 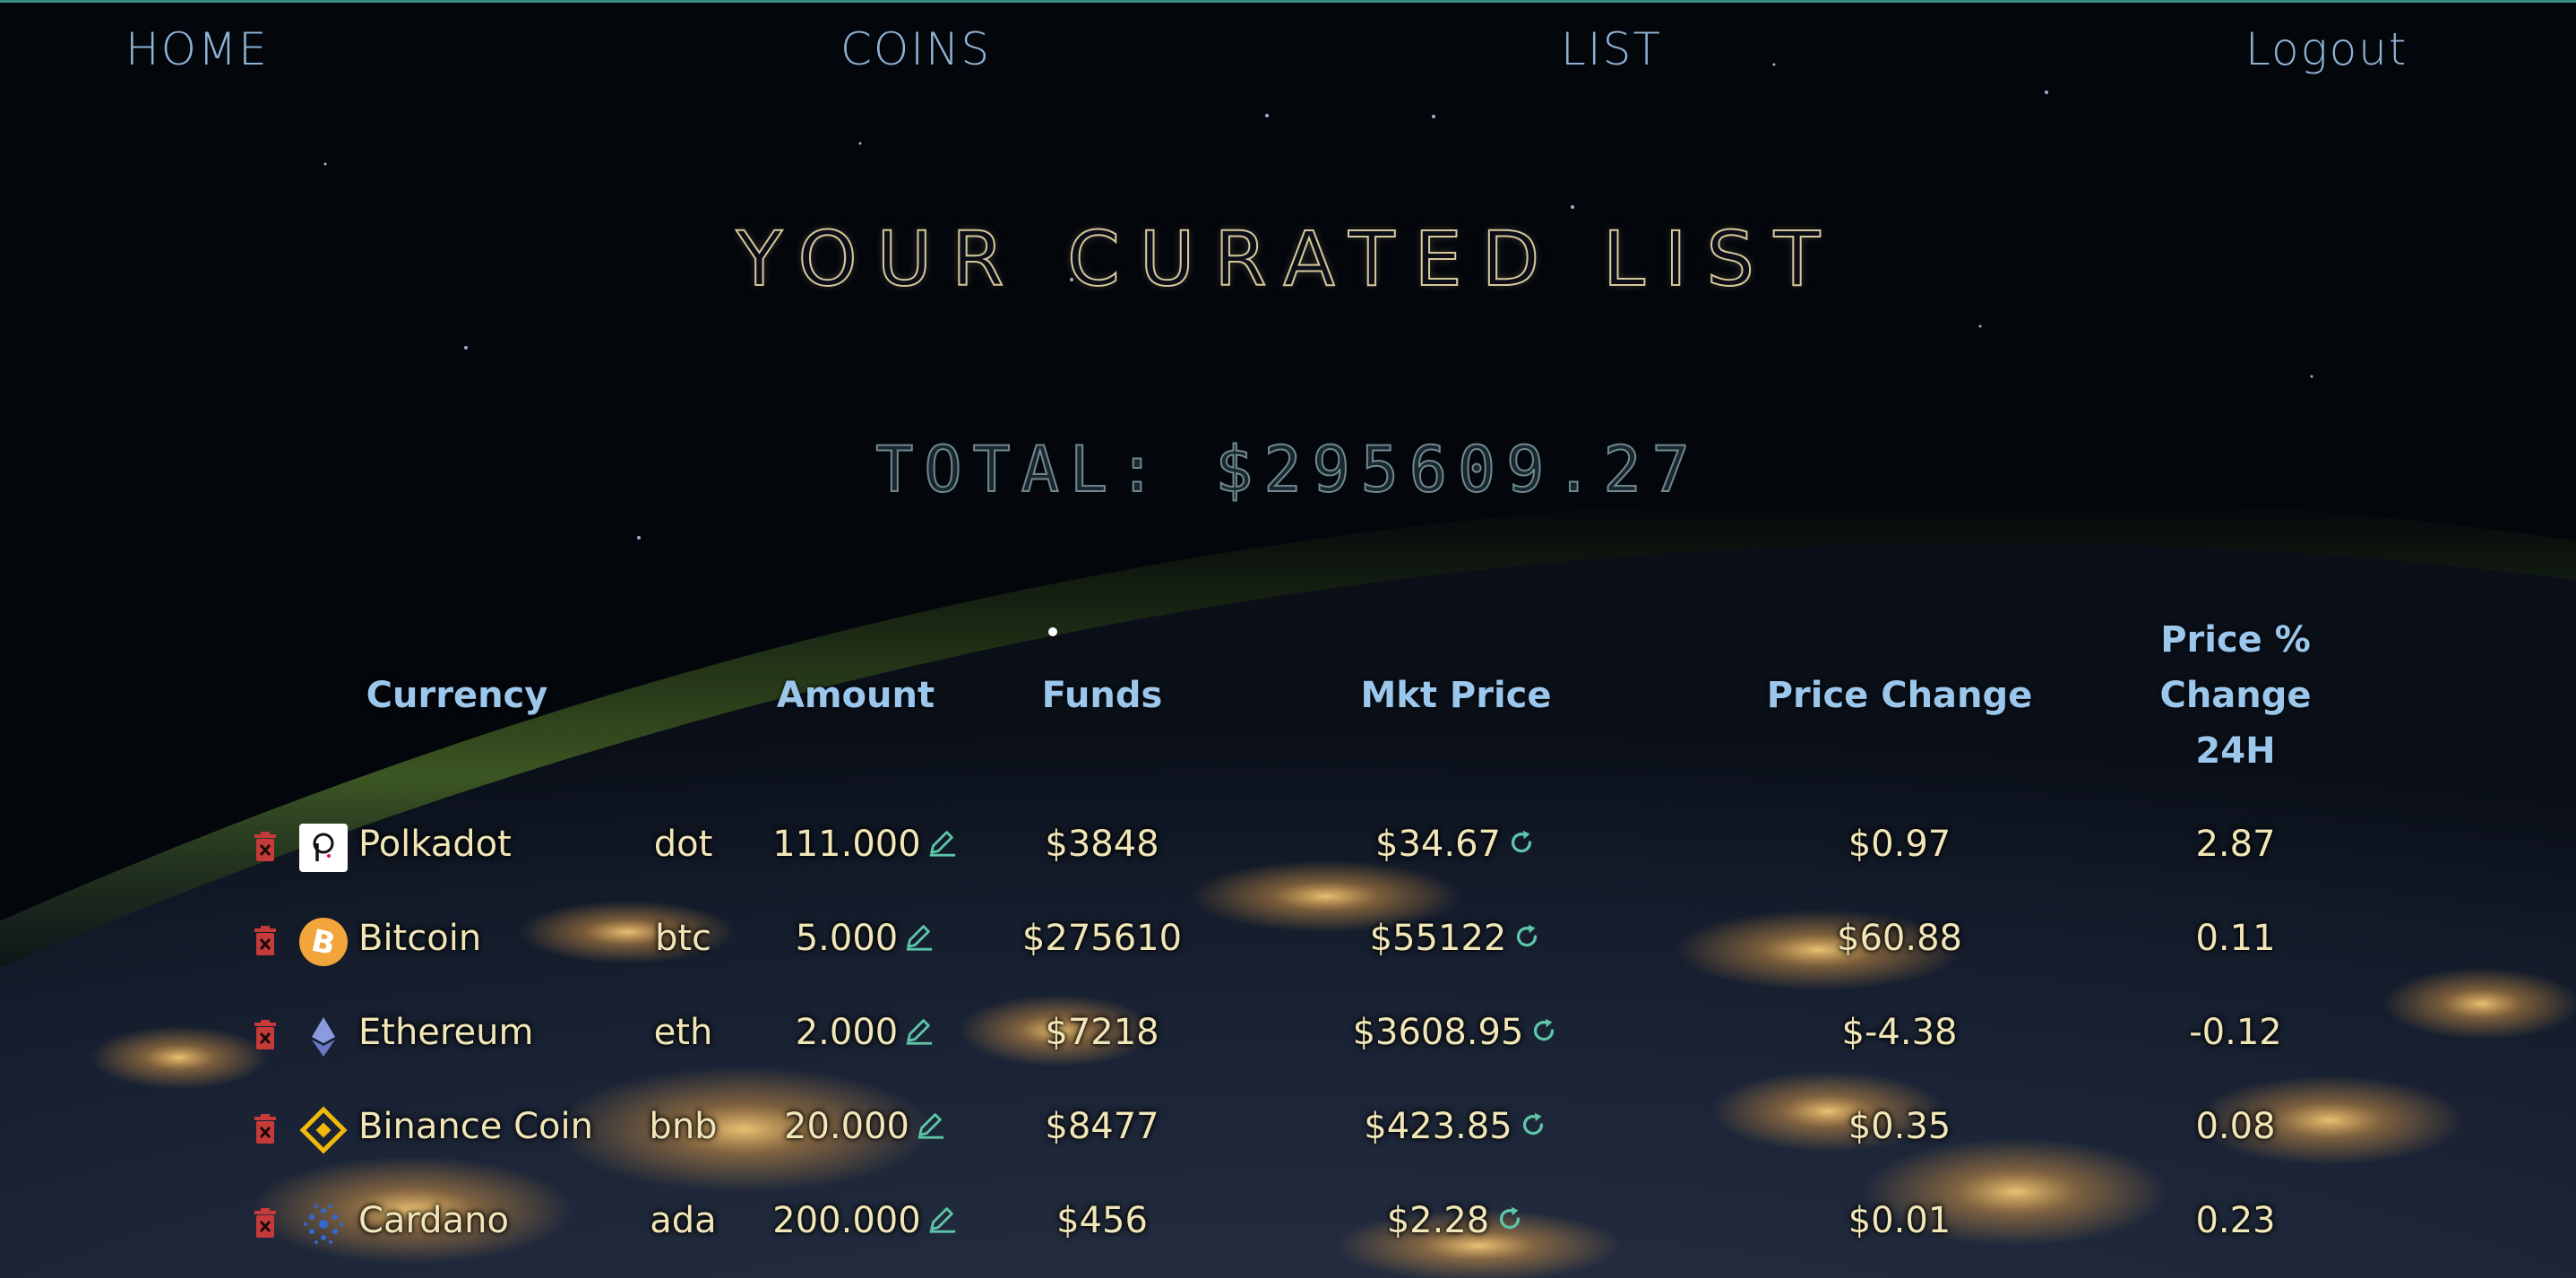 I want to click on coin-funds: $8477, so click(x=1102, y=1126).